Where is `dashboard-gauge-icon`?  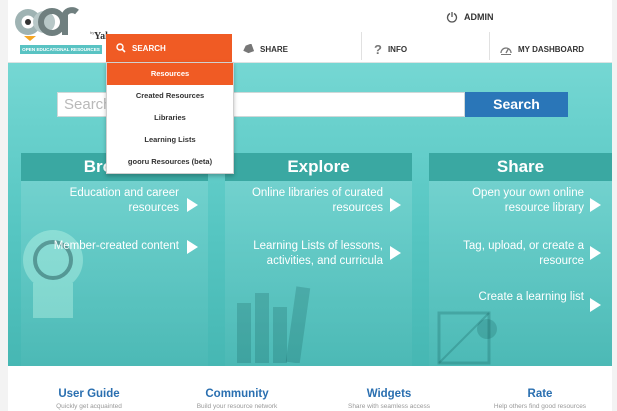
dashboard-gauge-icon is located at coordinates (506, 50).